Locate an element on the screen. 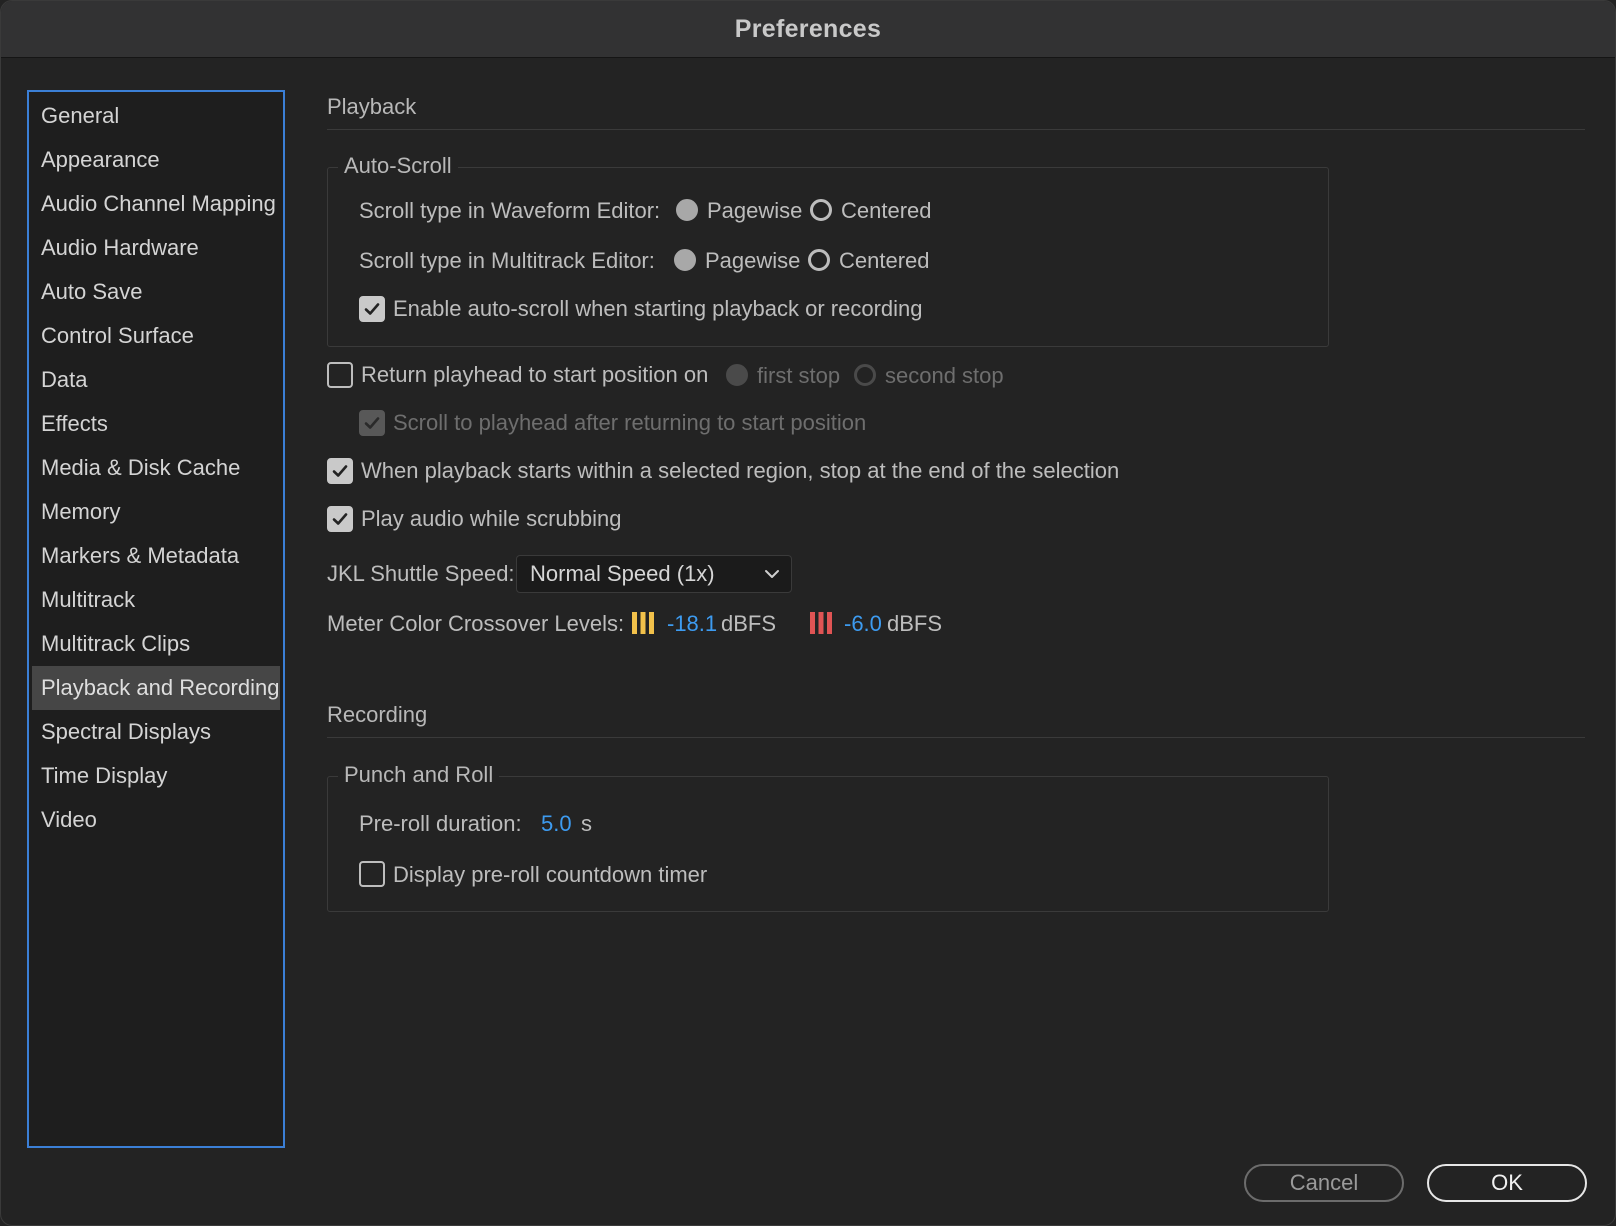 Image resolution: width=1616 pixels, height=1226 pixels. sidebar-item-video: Video is located at coordinates (156, 820).